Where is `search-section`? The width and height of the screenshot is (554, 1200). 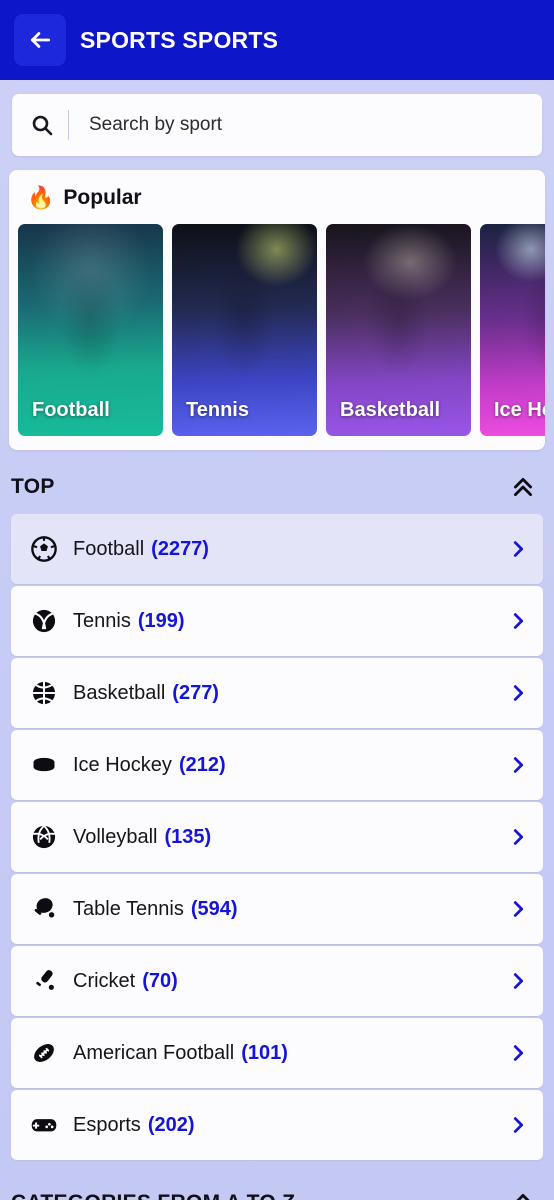
search-section is located at coordinates (277, 118).